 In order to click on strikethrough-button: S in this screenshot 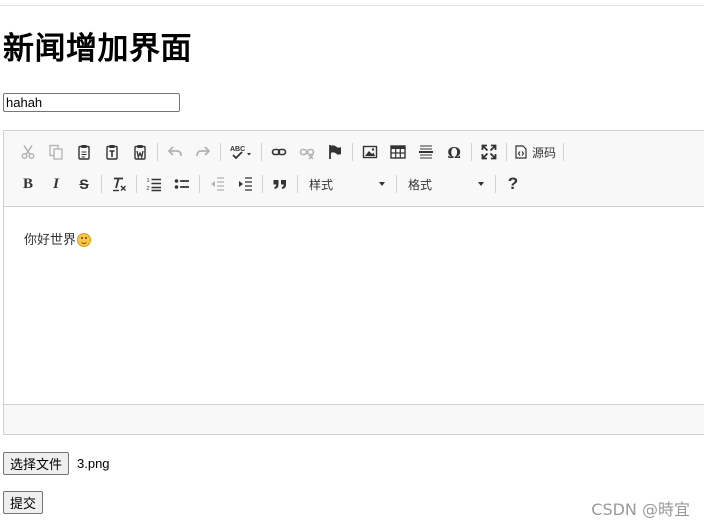, I will do `click(84, 184)`.